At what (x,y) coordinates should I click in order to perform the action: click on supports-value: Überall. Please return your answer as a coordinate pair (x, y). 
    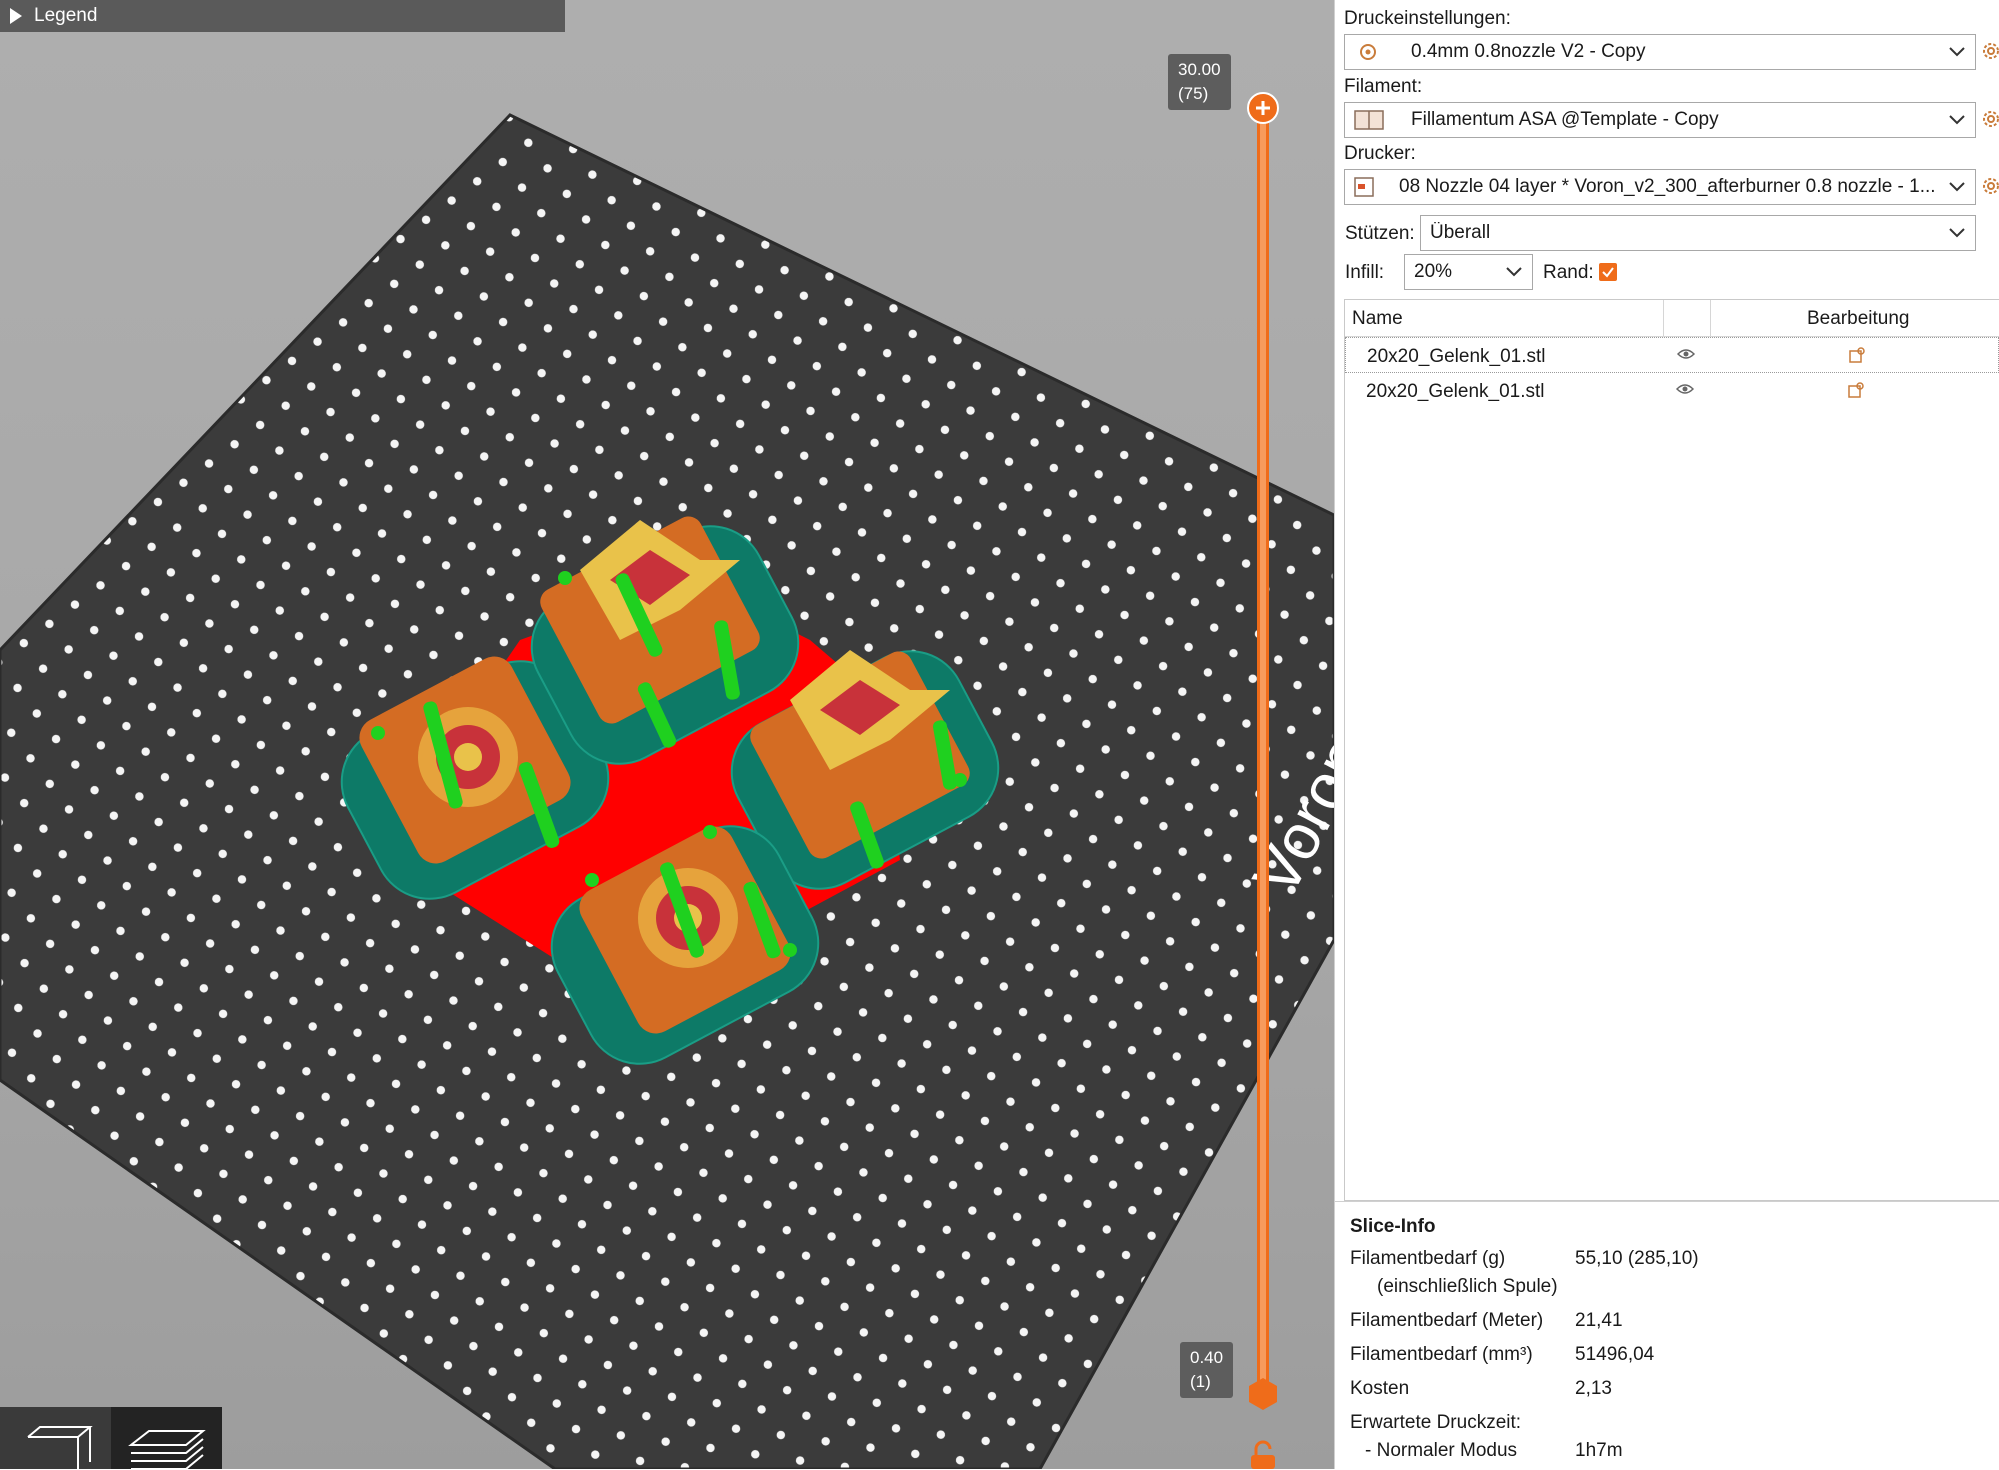
    Looking at the image, I should click on (1460, 232).